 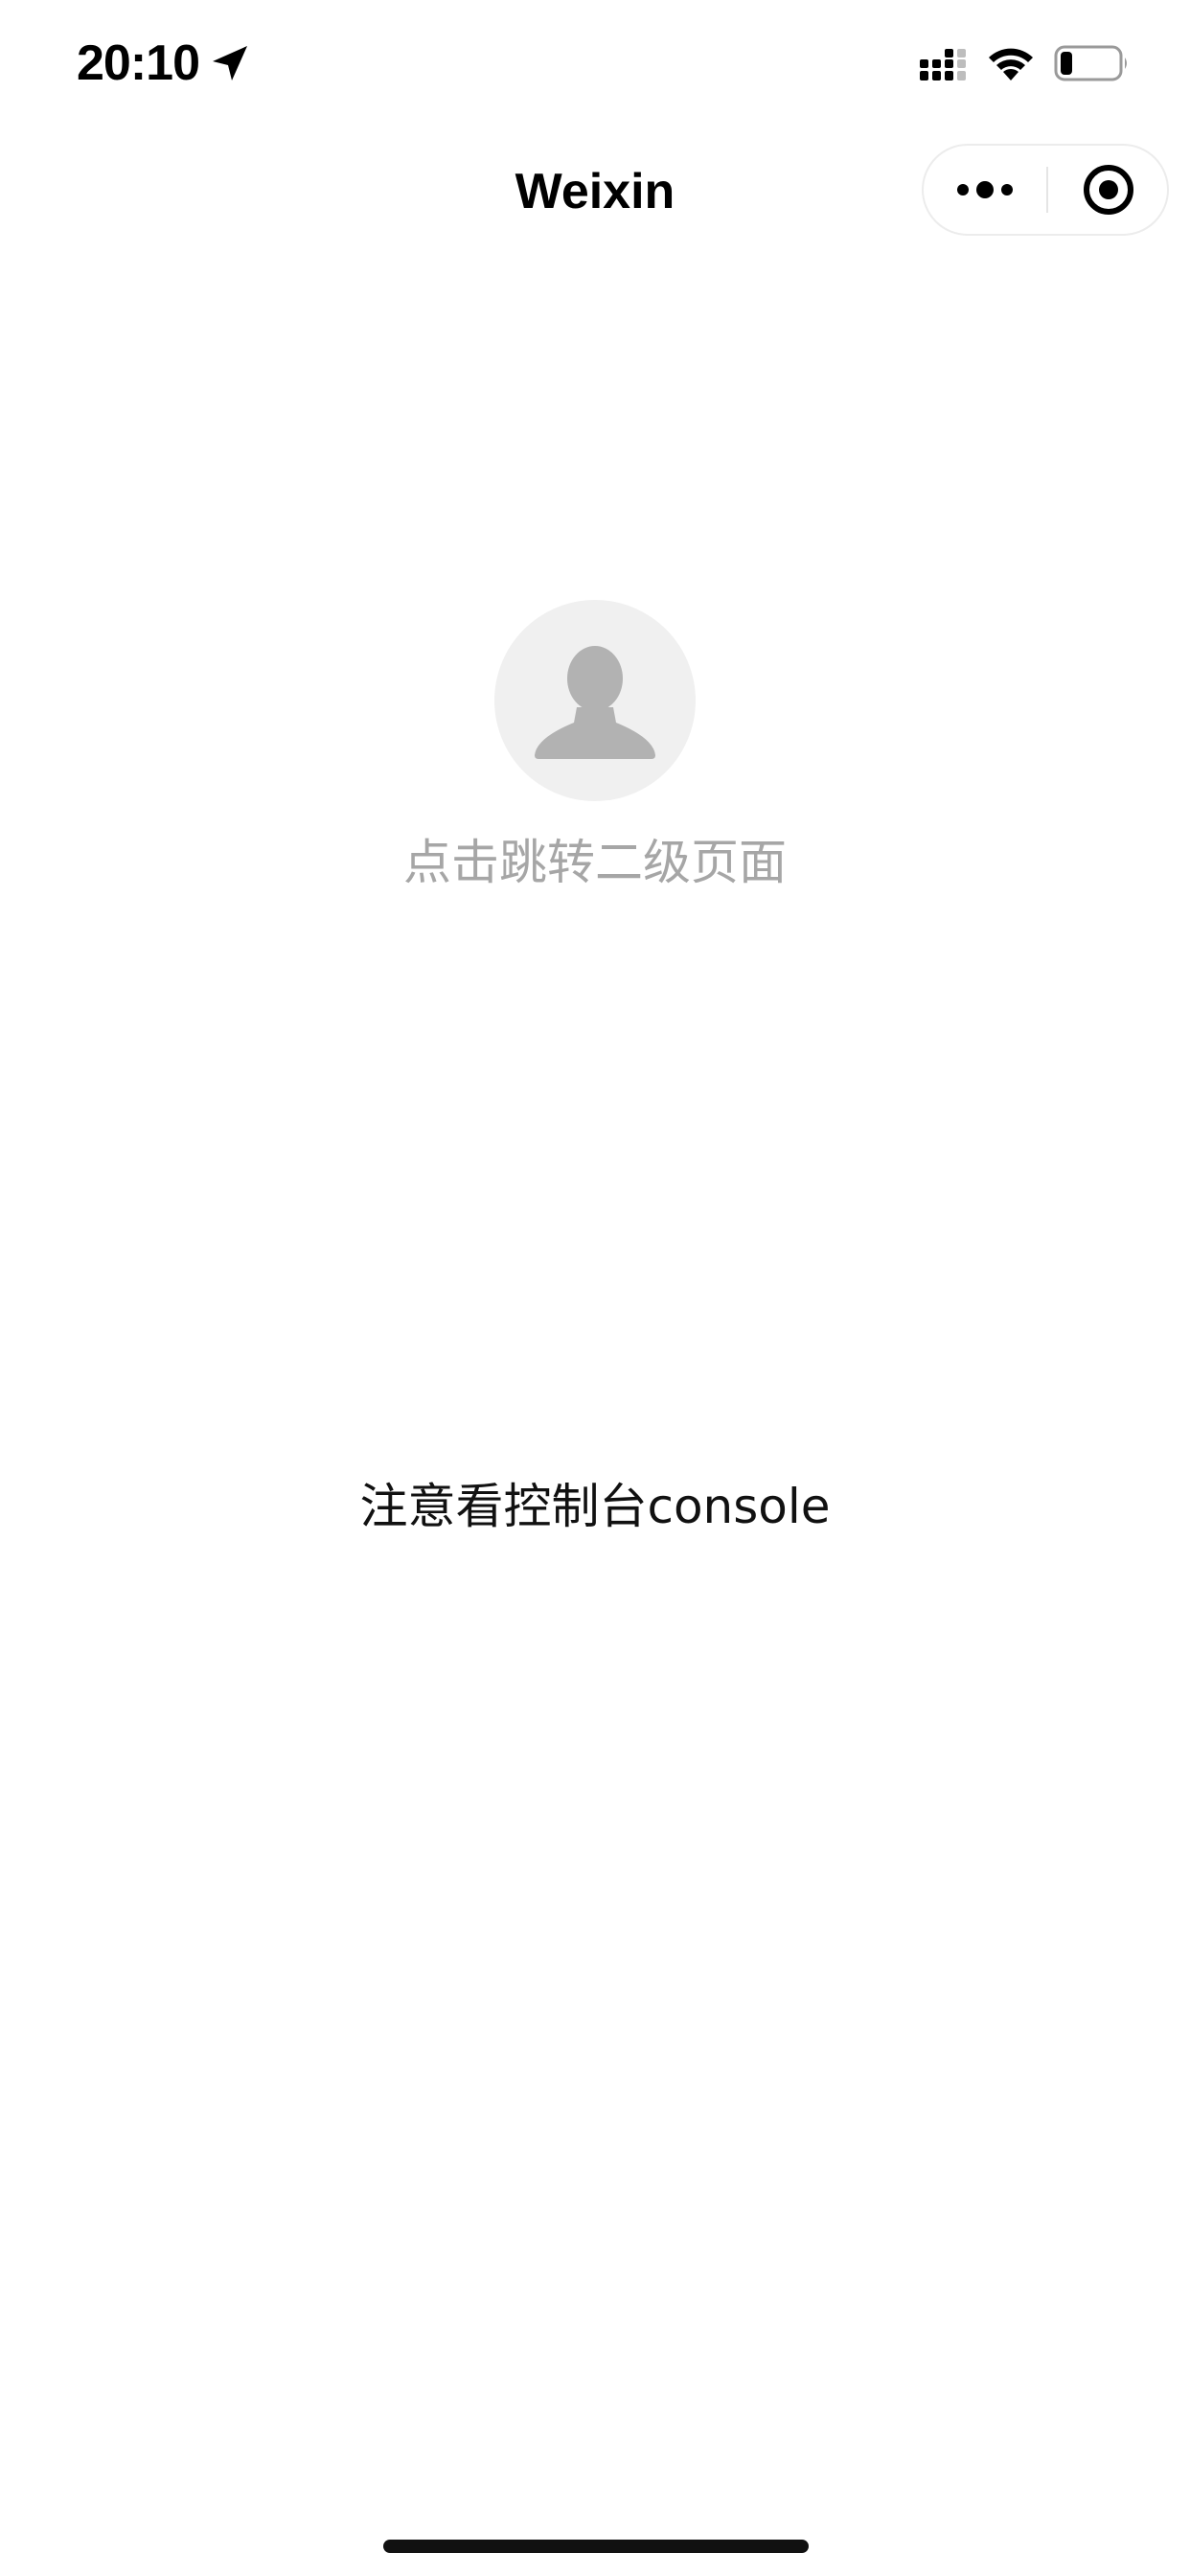 I want to click on status-bar: 20:10, so click(x=595, y=63).